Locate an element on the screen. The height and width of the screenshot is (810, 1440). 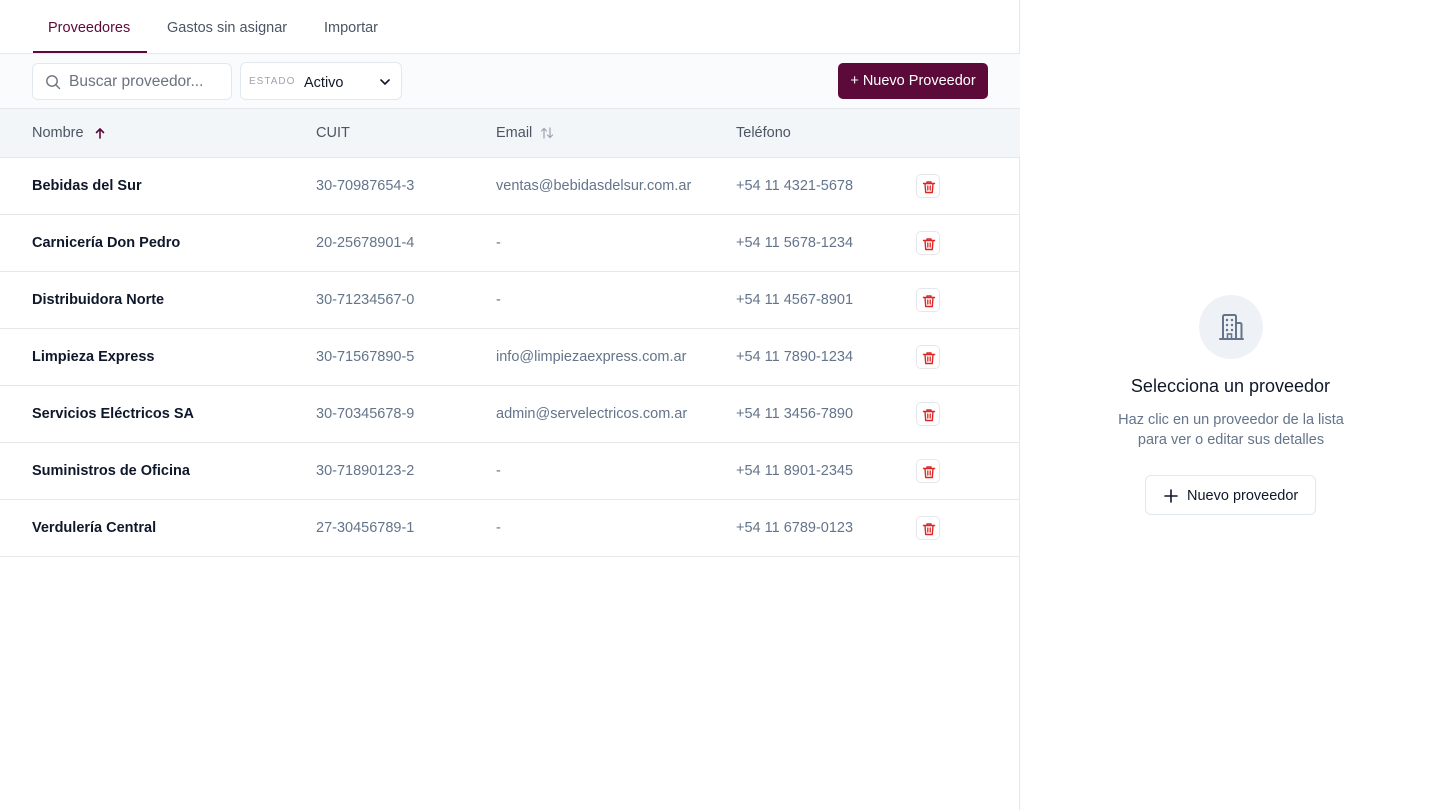
supplier-cuit: 30-70345678-9 is located at coordinates (365, 414).